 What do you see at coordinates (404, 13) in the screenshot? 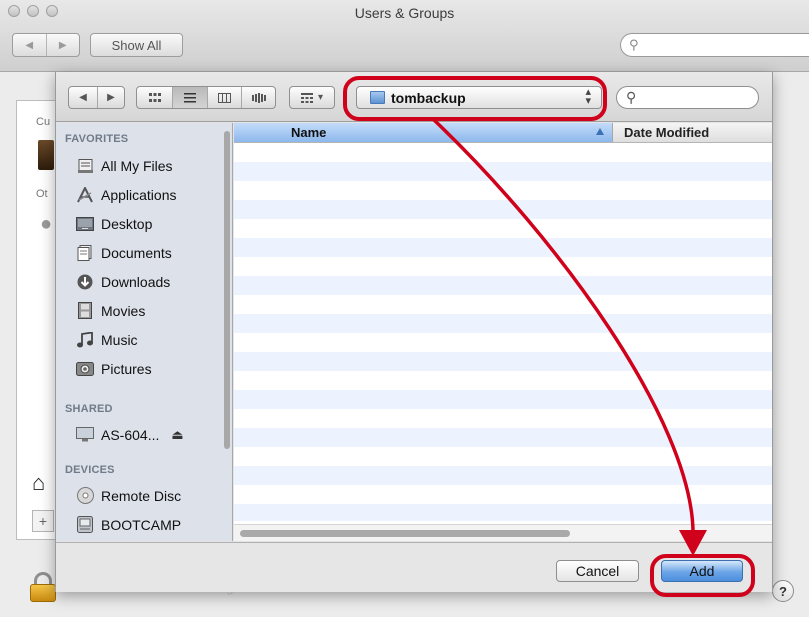
I see `window-title: Users & Groups` at bounding box center [404, 13].